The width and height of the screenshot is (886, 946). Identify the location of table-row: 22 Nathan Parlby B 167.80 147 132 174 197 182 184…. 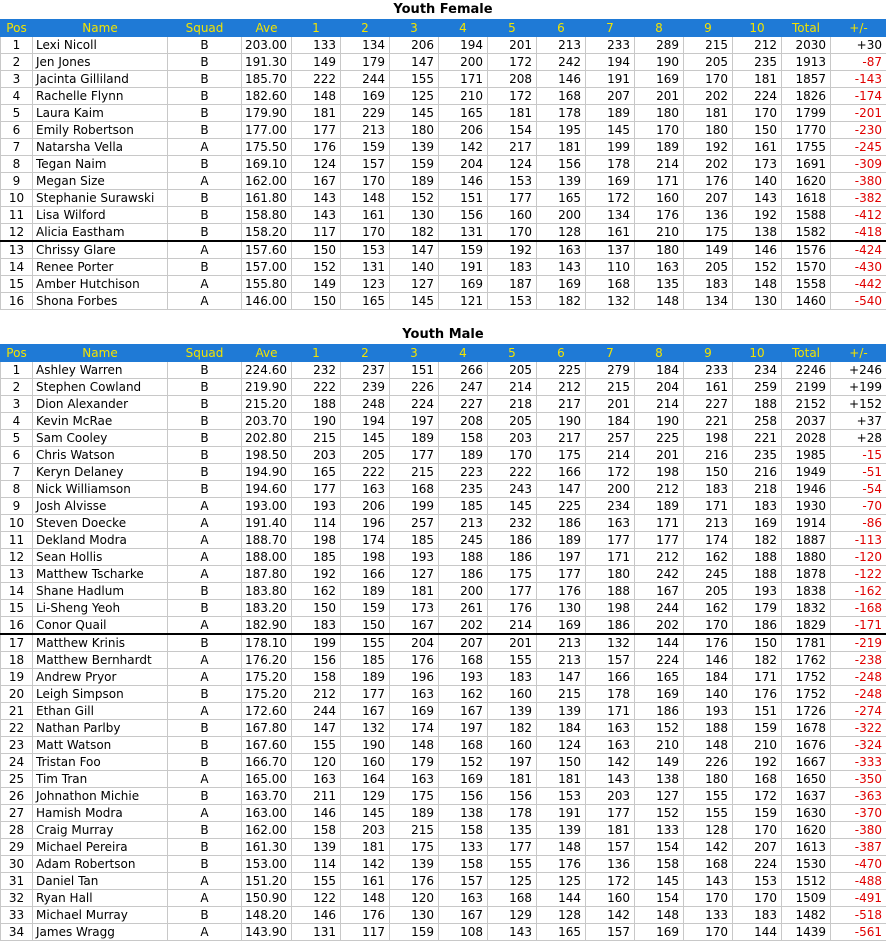
(443, 728).